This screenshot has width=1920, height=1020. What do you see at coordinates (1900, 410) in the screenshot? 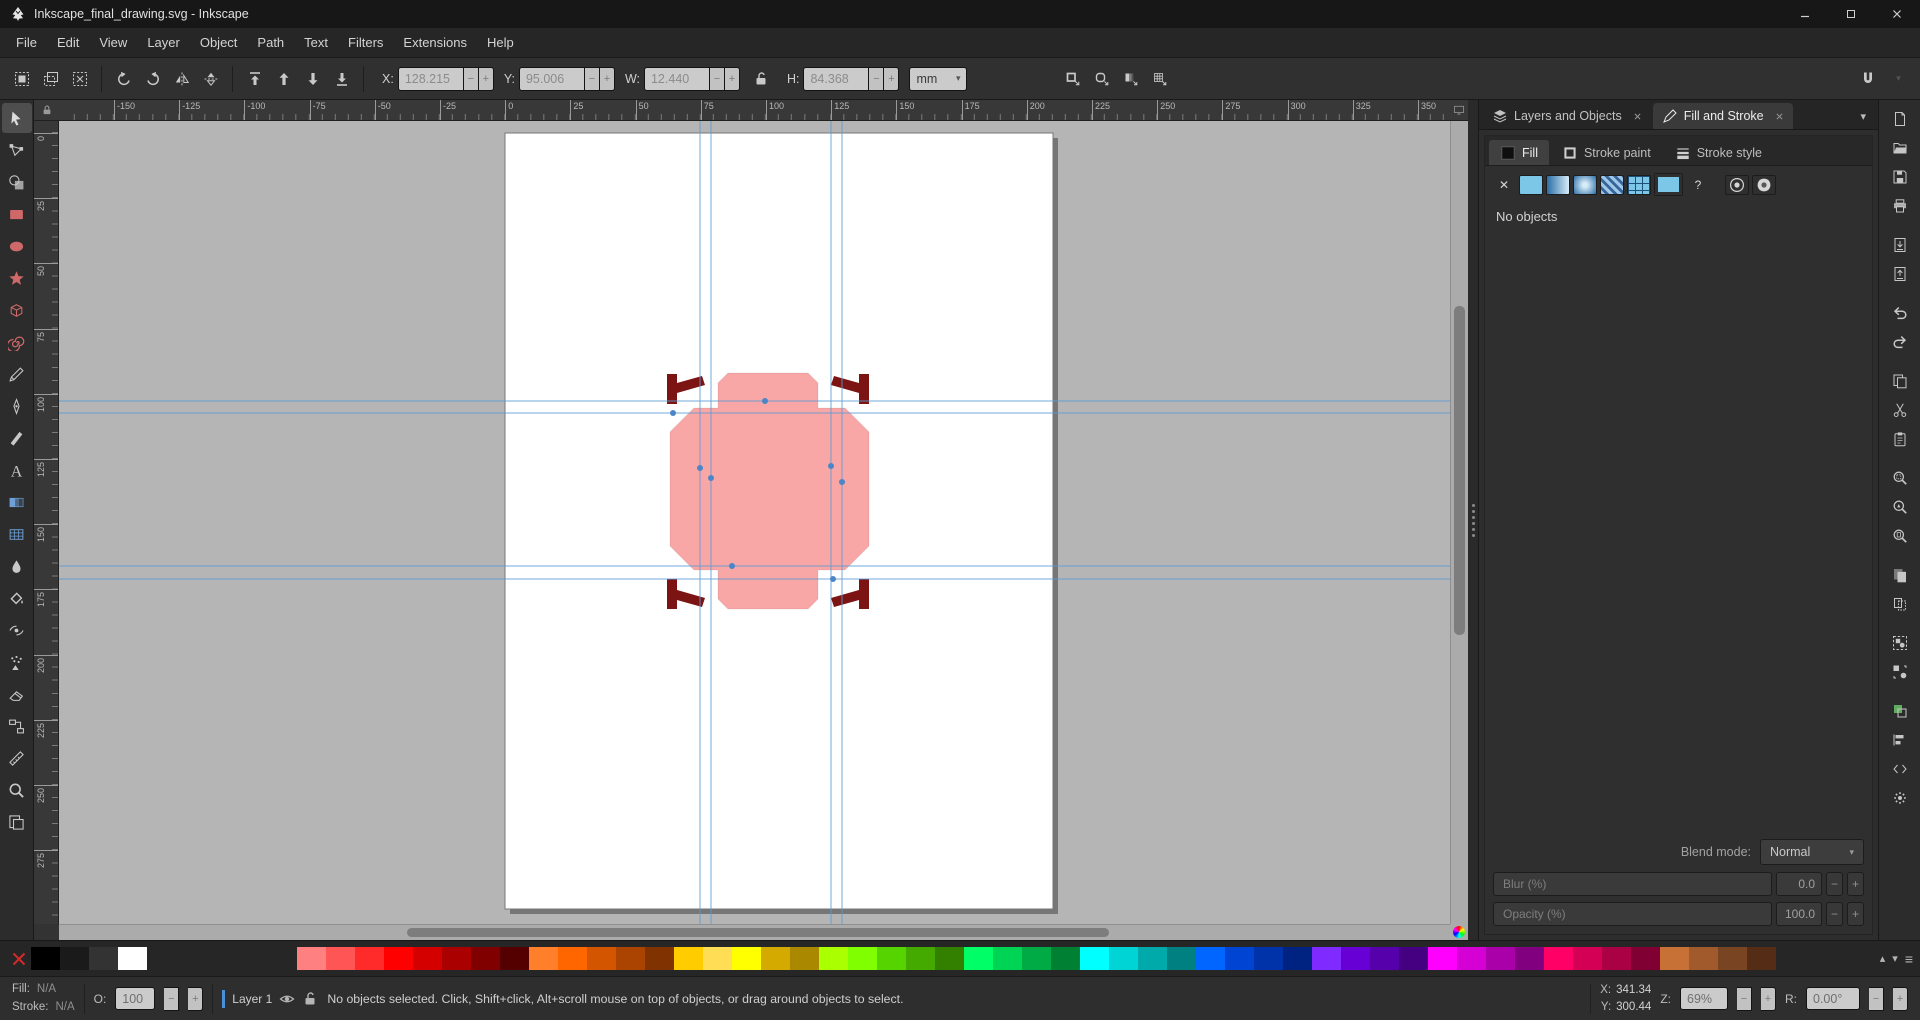
I see `cut-button` at bounding box center [1900, 410].